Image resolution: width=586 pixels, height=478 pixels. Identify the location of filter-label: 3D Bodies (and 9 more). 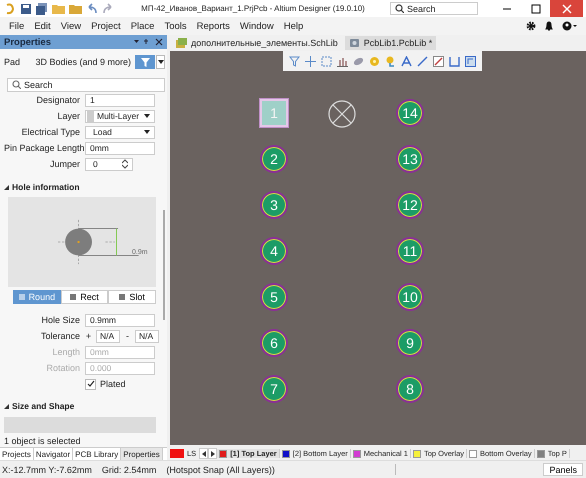
(83, 62).